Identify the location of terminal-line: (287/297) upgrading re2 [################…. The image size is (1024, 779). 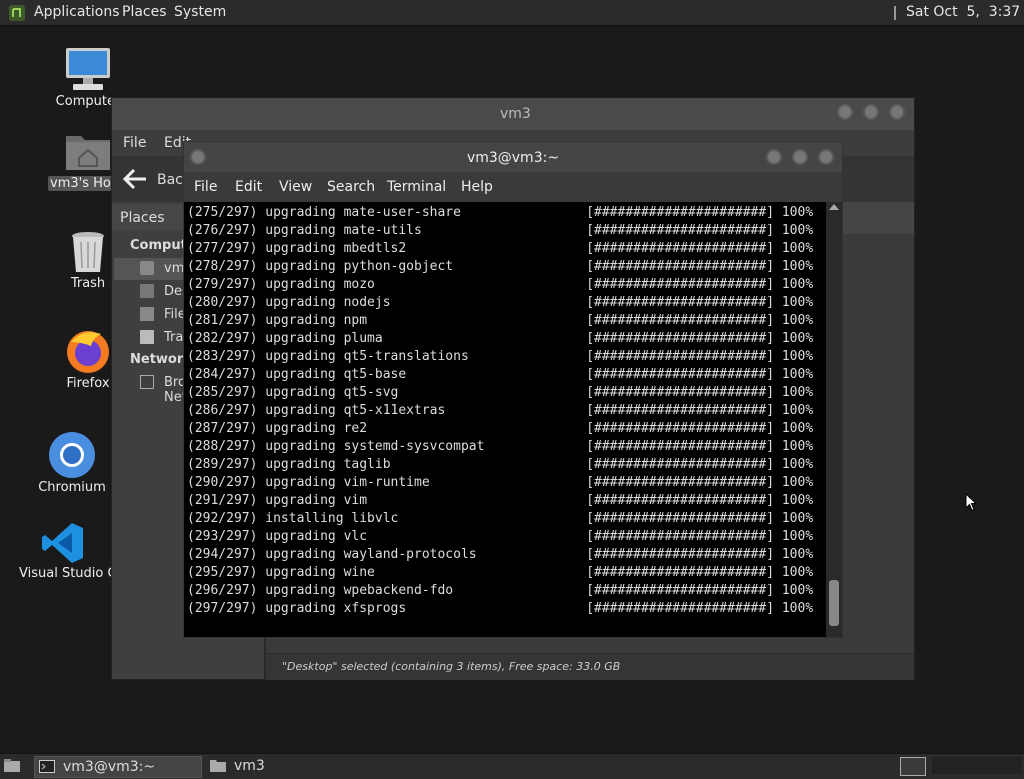
(500, 429).